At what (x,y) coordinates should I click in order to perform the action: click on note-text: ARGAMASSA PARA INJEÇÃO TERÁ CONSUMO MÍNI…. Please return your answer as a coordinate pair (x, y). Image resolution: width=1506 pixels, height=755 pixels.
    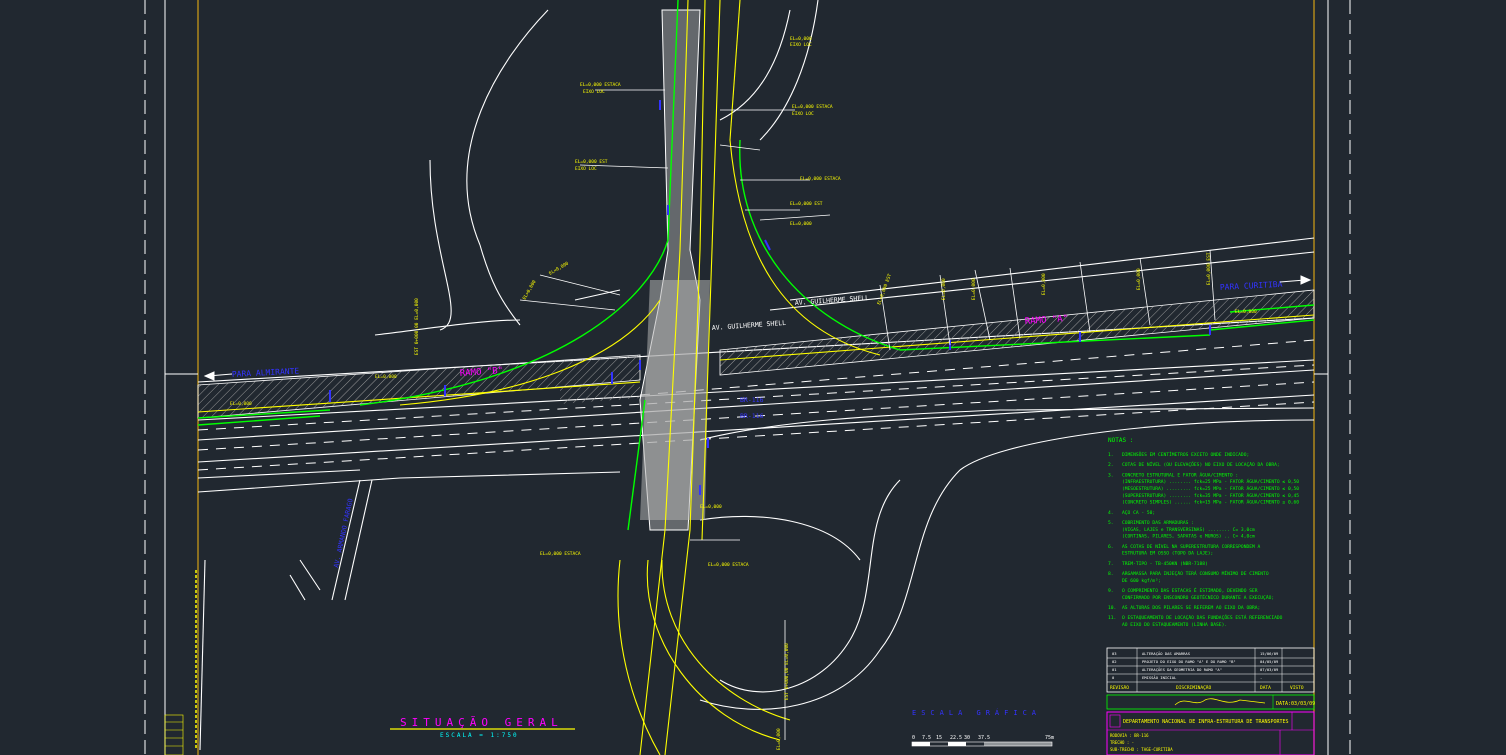
    Looking at the image, I should click on (1195, 573).